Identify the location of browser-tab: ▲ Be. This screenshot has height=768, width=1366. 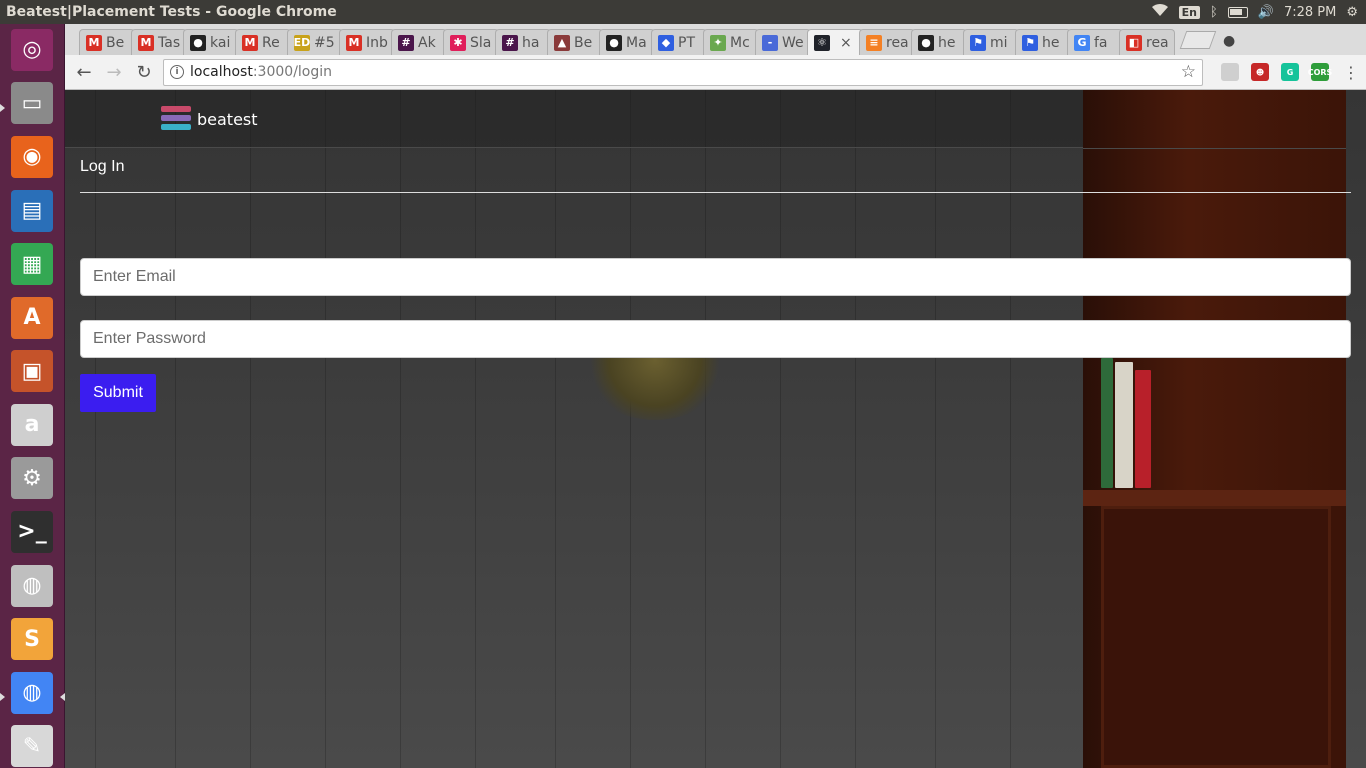
(575, 42).